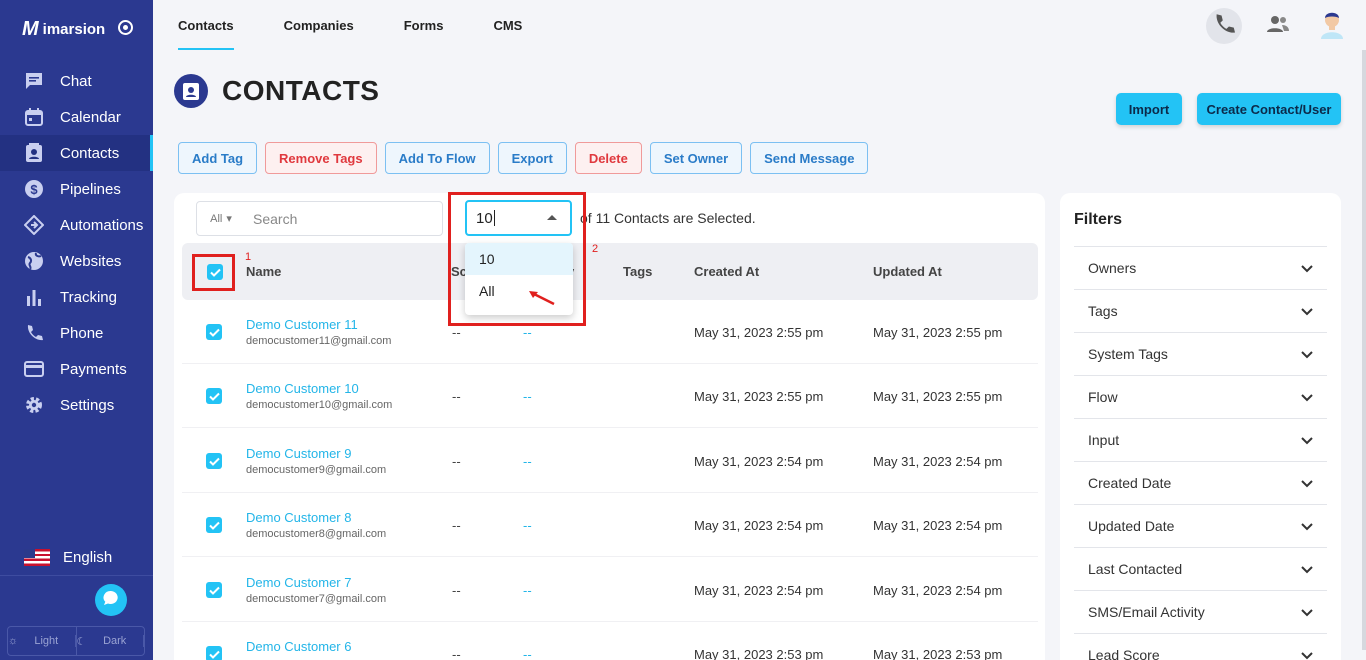 The image size is (1366, 660). What do you see at coordinates (637, 271) in the screenshot?
I see `column-tags: Tags` at bounding box center [637, 271].